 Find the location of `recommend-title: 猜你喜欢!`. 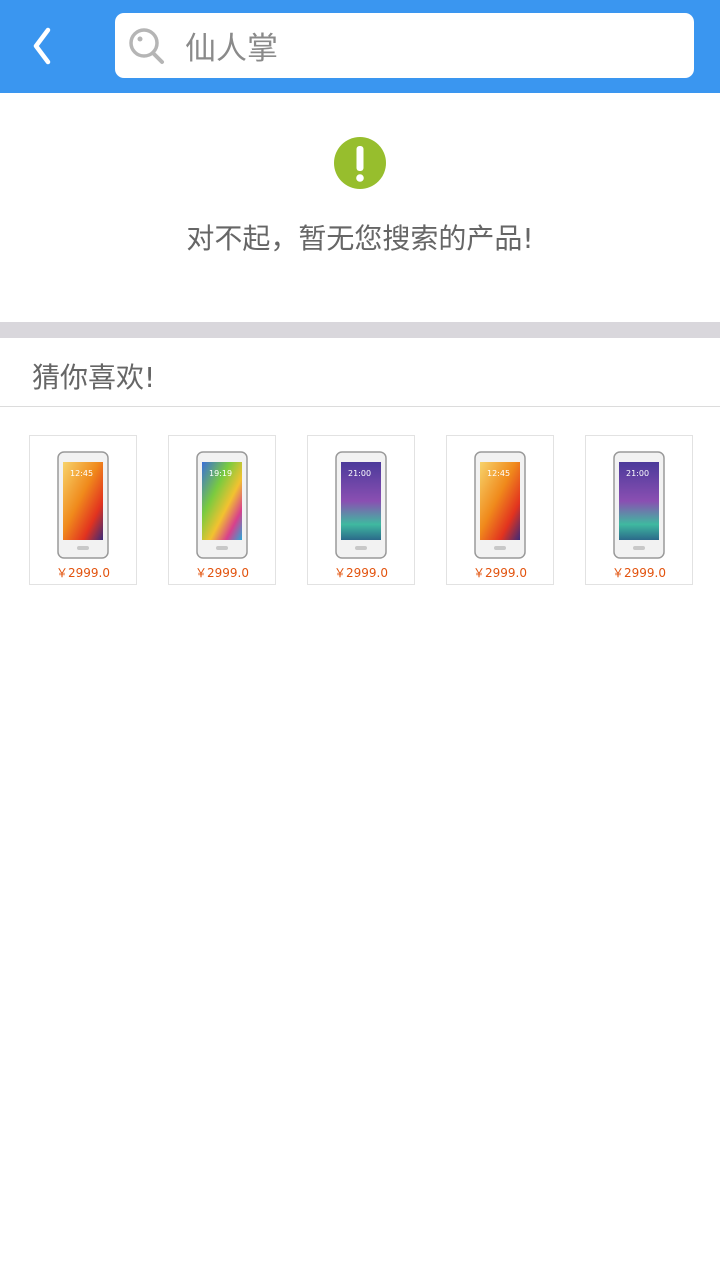

recommend-title: 猜你喜欢! is located at coordinates (94, 377).